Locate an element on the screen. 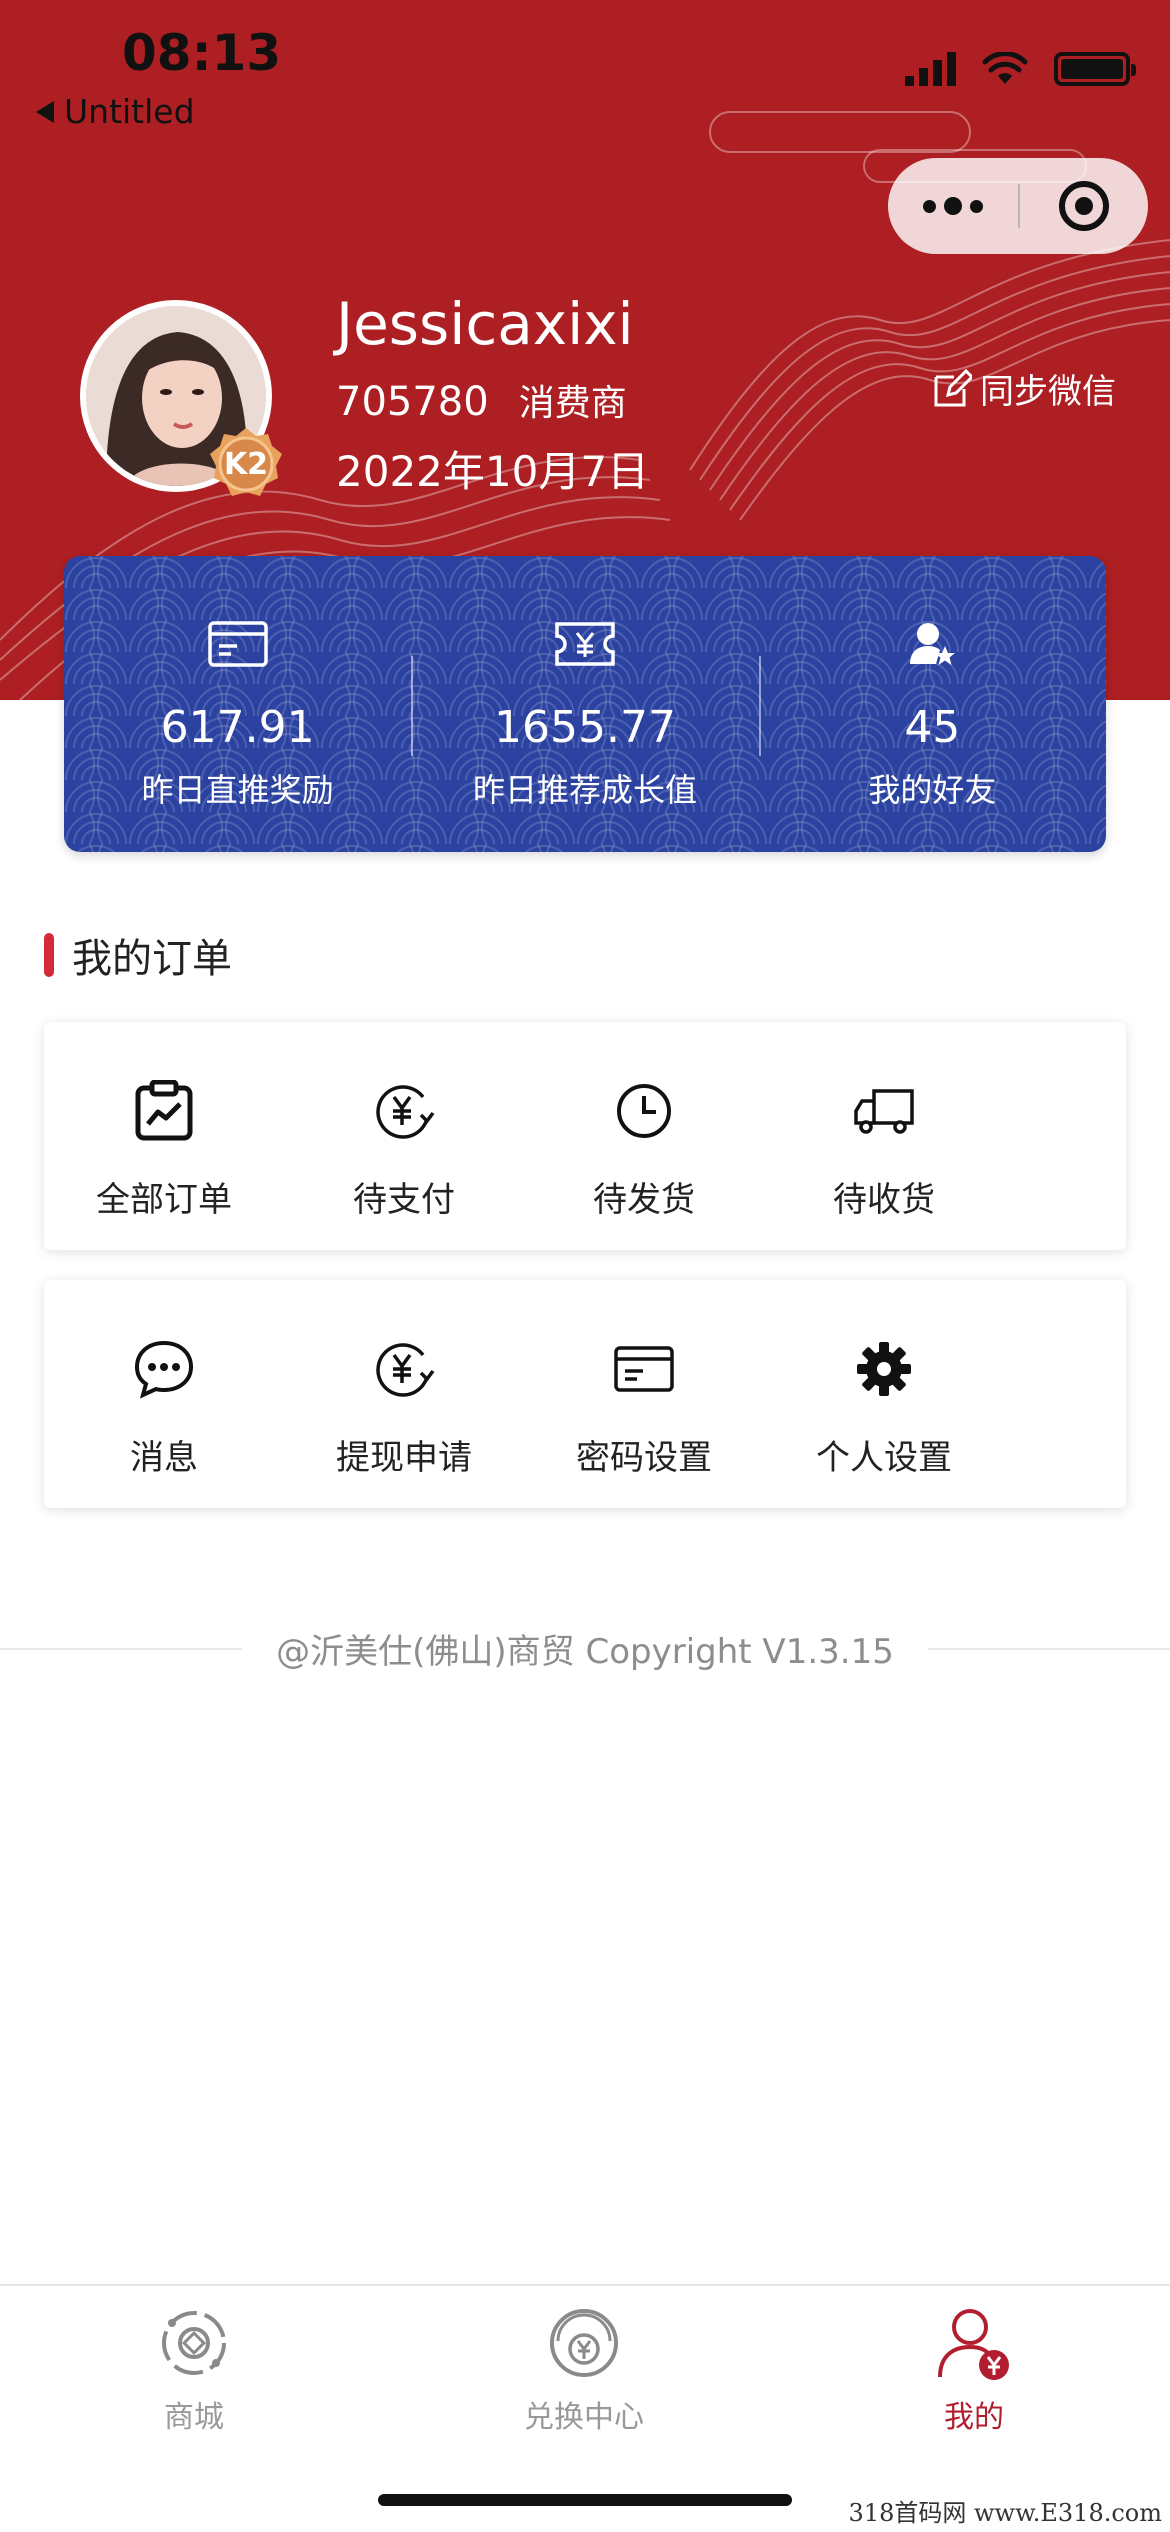 This screenshot has height=2532, width=1170. tab-exchange: 兑换中心 is located at coordinates (584, 2367).